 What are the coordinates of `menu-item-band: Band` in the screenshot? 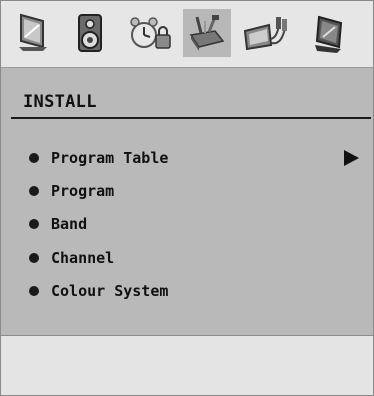 It's located at (194, 224).